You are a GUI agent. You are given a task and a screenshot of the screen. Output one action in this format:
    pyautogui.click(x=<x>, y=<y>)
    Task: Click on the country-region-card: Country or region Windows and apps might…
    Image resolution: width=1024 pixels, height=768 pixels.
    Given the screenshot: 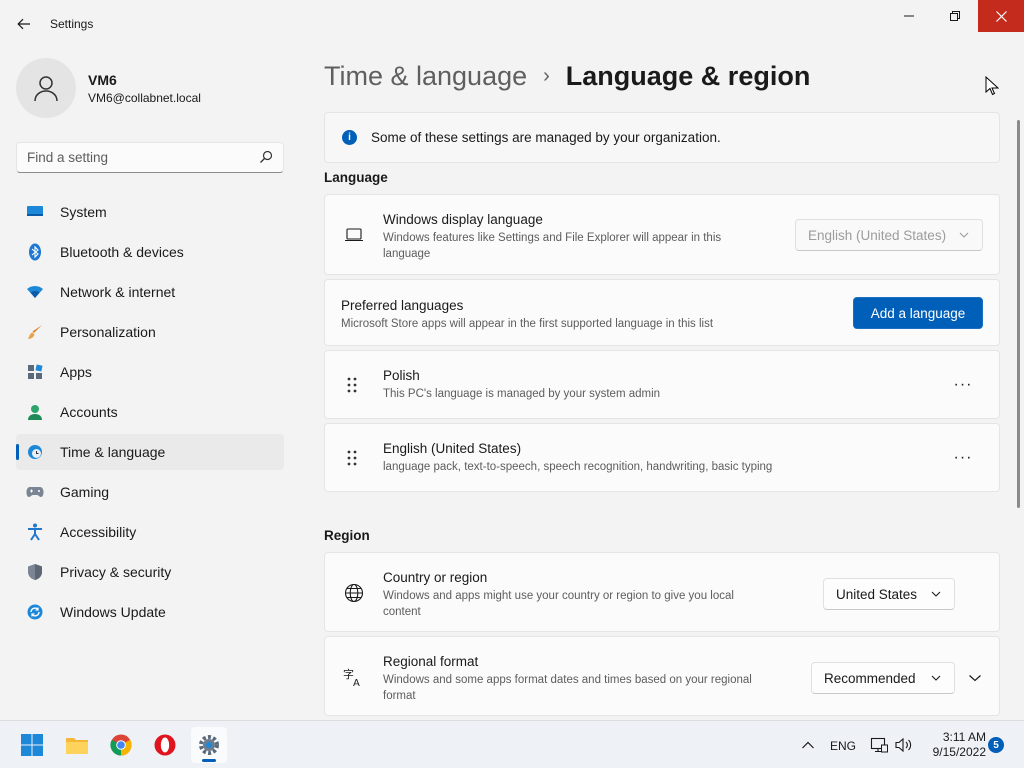 What is the action you would take?
    pyautogui.click(x=662, y=592)
    